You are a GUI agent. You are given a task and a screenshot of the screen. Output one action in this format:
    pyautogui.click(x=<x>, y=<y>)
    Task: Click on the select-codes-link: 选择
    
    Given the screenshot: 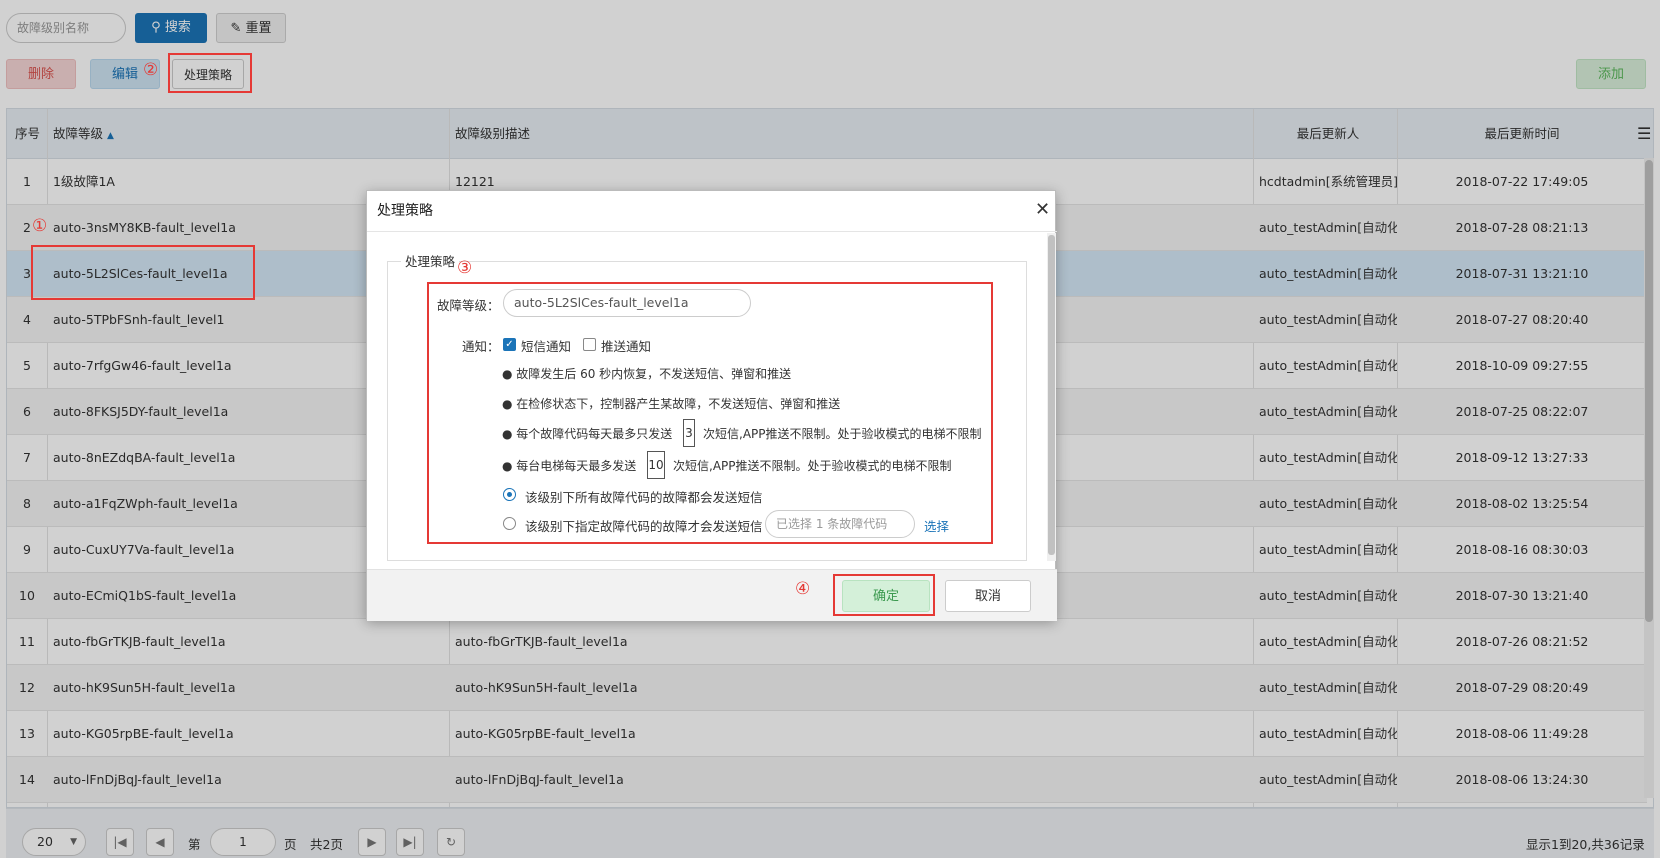 What is the action you would take?
    pyautogui.click(x=936, y=525)
    